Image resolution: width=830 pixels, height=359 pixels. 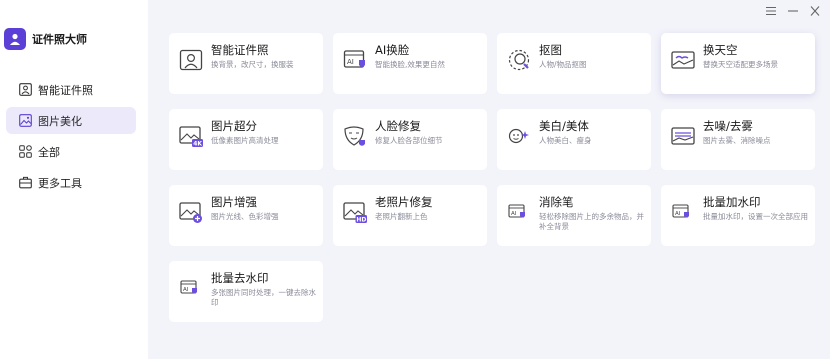 I want to click on sidebar-item-all: 全部, so click(x=71, y=151).